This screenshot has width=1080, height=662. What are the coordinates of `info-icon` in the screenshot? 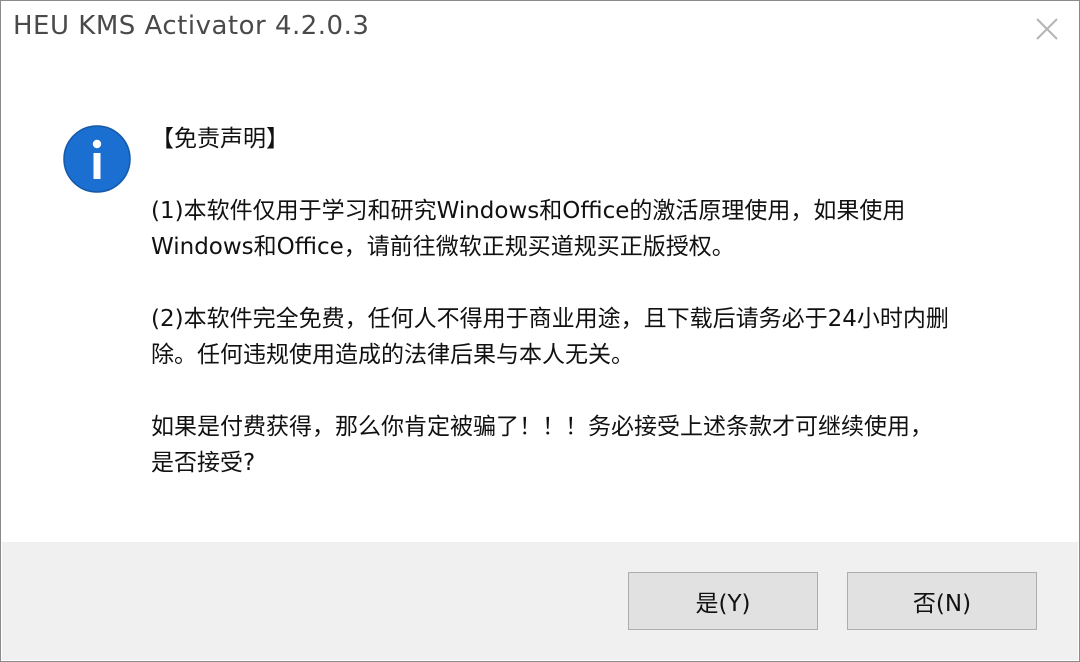 It's located at (97, 159).